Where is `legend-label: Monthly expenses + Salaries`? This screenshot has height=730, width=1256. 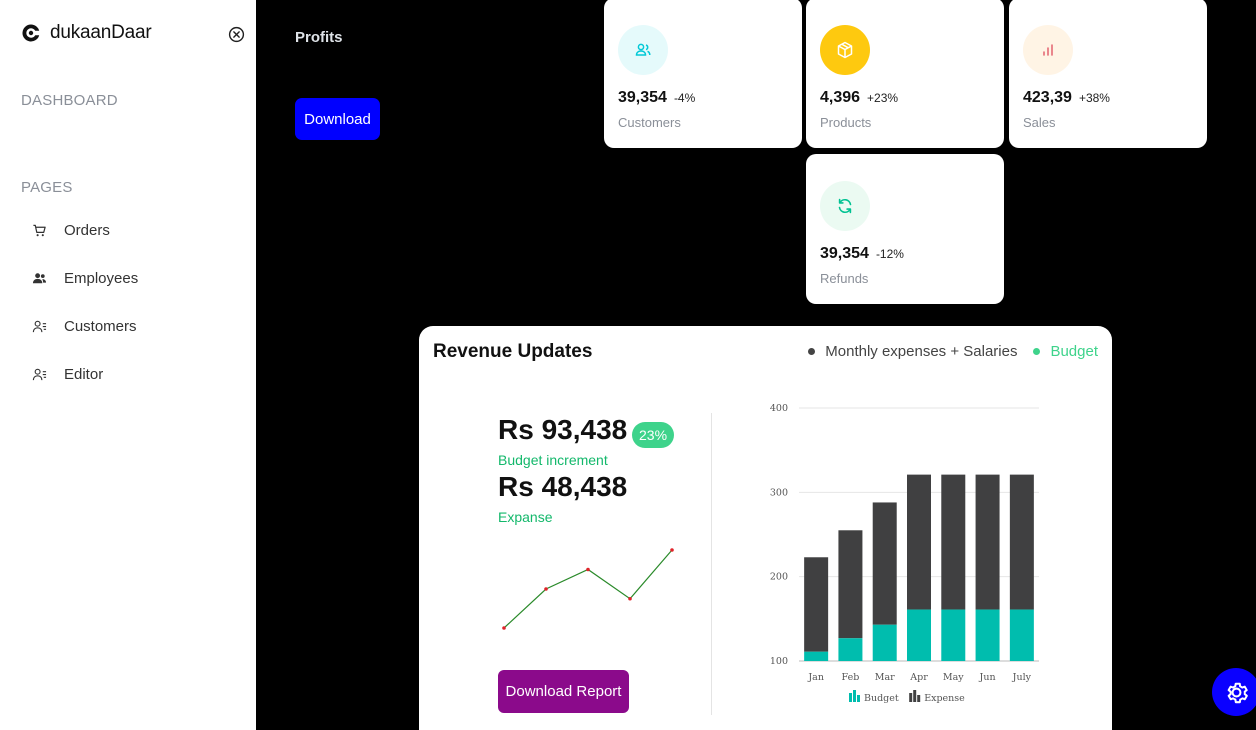
legend-label: Monthly expenses + Salaries is located at coordinates (921, 351).